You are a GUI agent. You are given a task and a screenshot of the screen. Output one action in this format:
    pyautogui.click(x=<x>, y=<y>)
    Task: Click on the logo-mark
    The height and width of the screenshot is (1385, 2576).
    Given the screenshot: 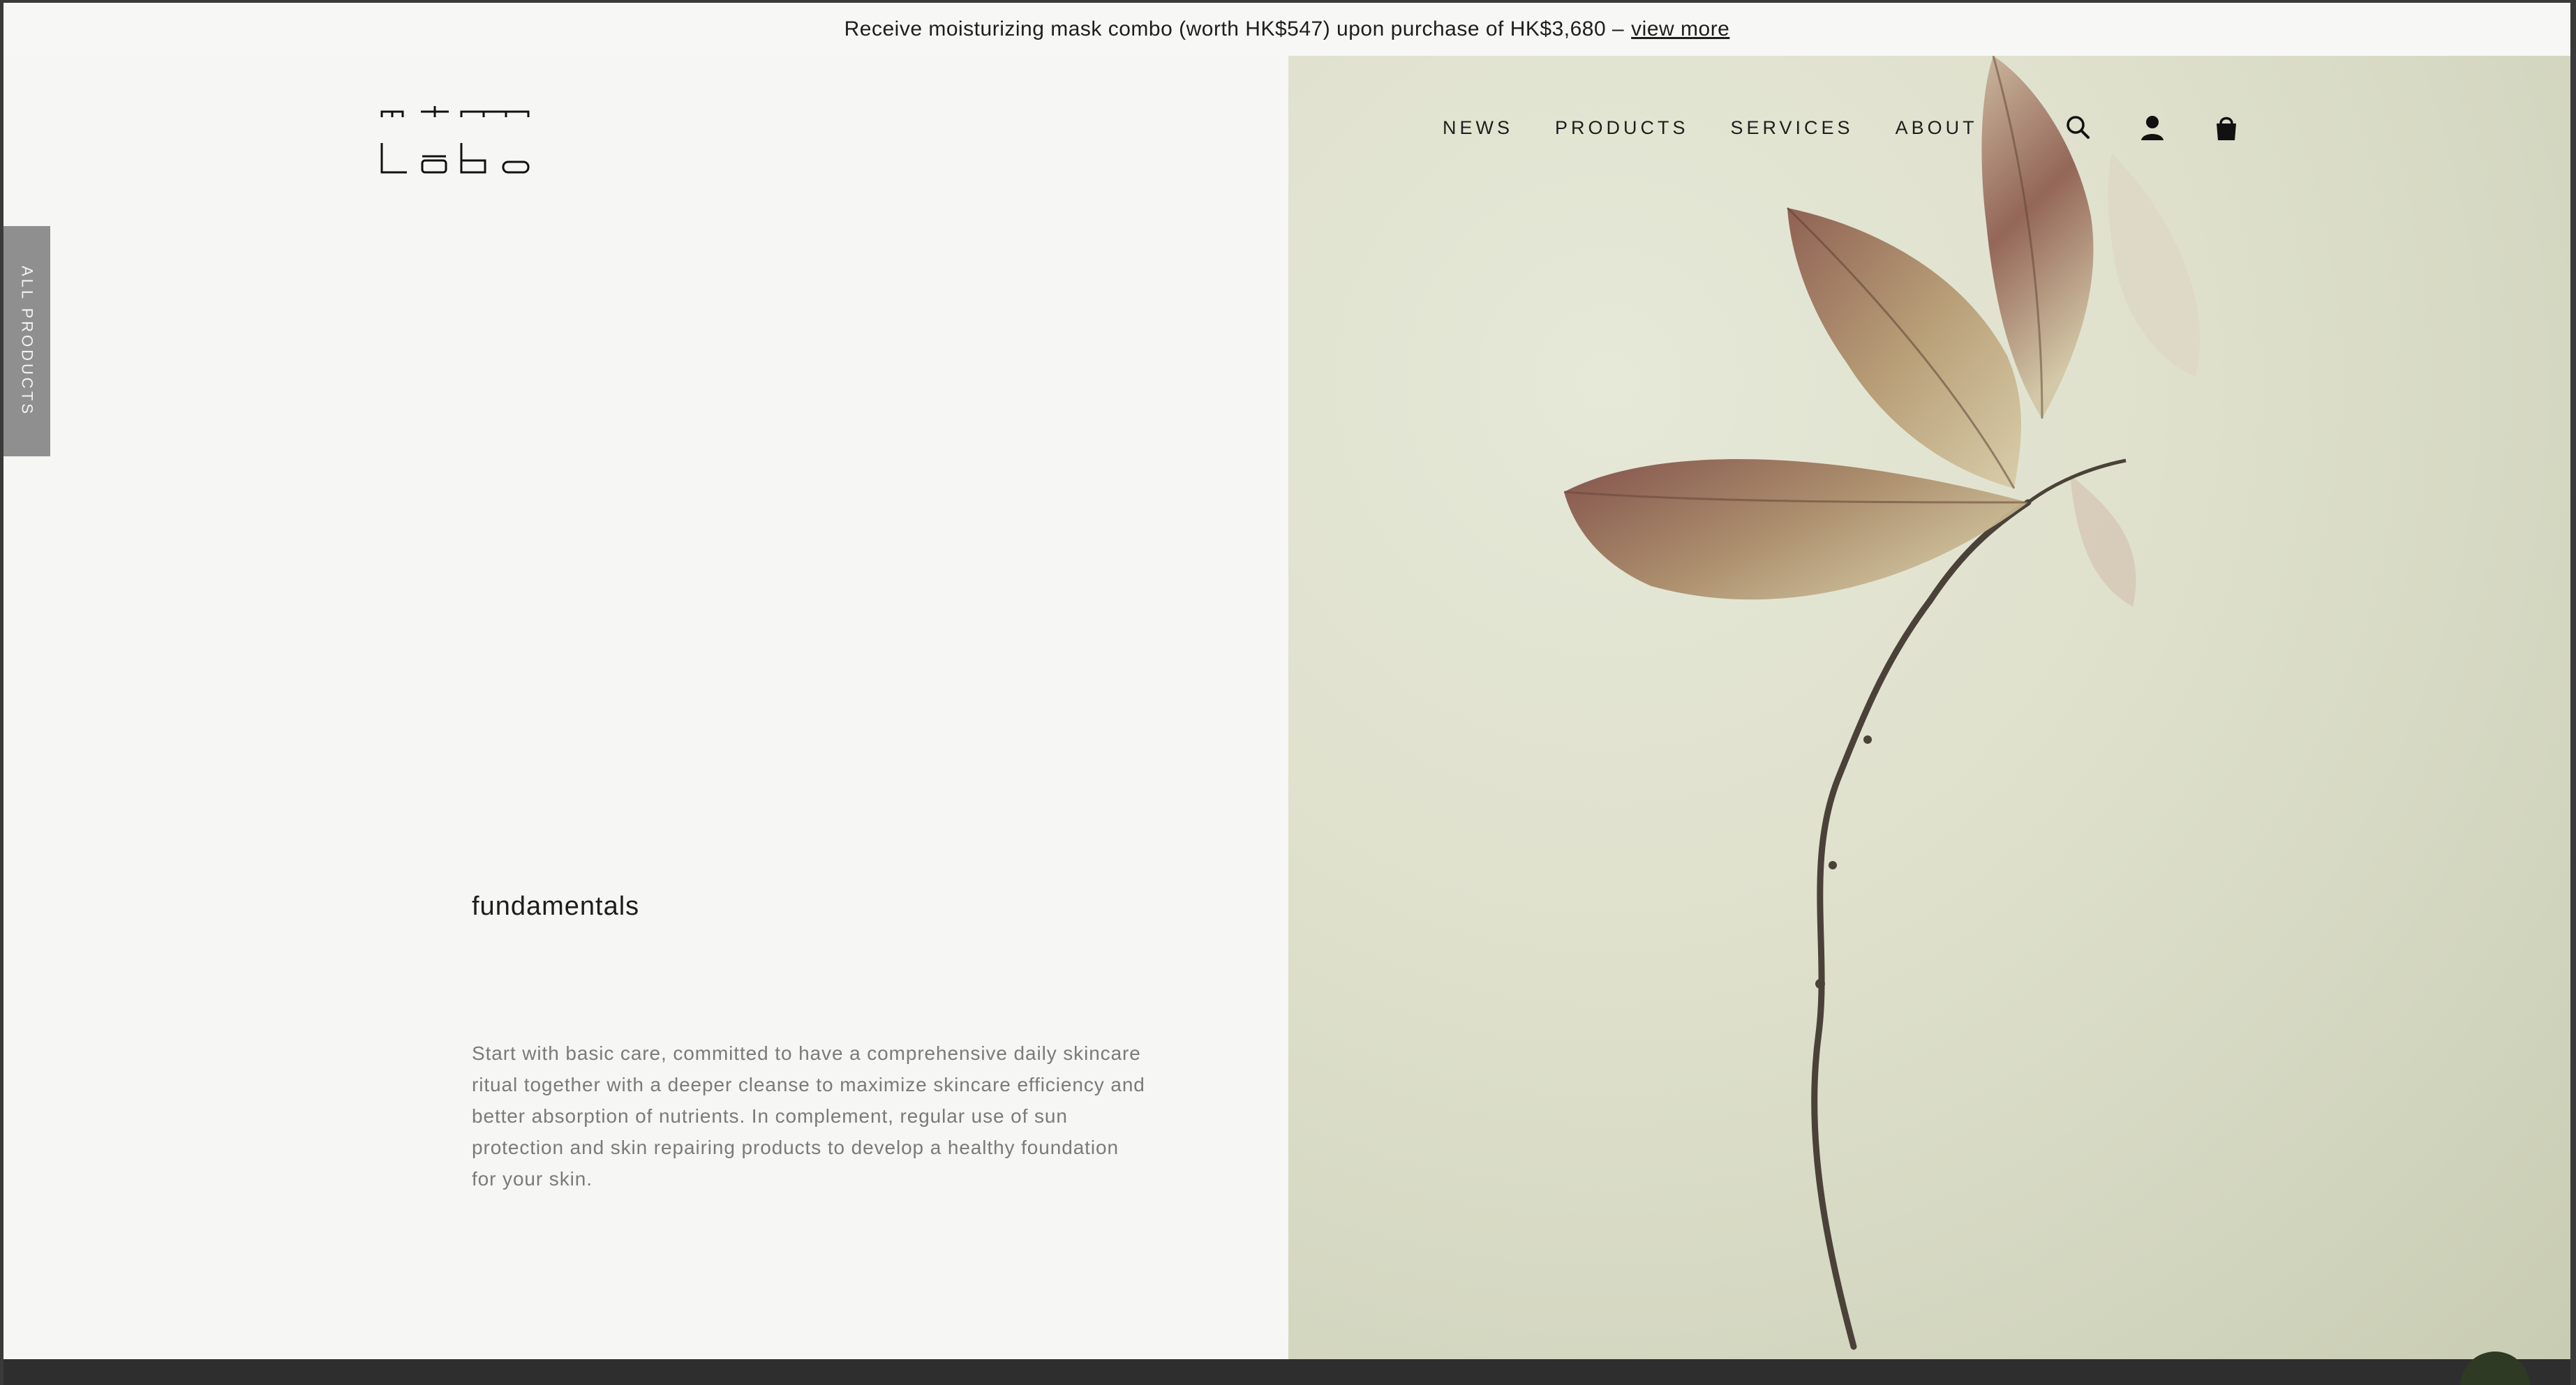 What is the action you would take?
    pyautogui.click(x=455, y=140)
    